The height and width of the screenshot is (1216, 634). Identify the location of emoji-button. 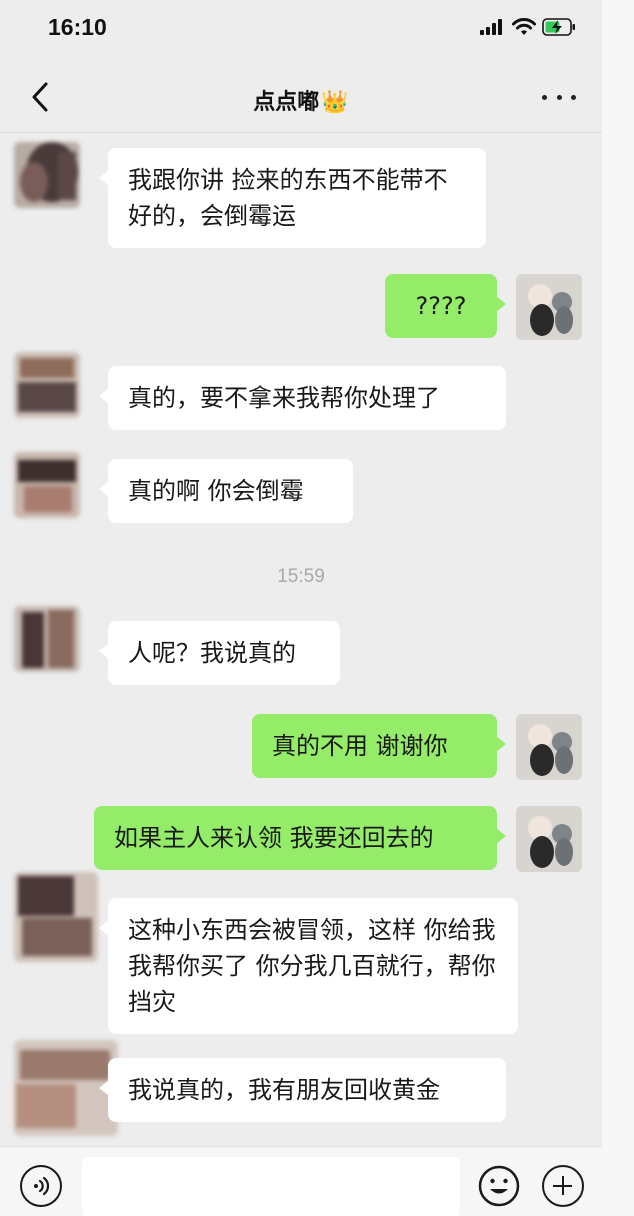
(499, 1186).